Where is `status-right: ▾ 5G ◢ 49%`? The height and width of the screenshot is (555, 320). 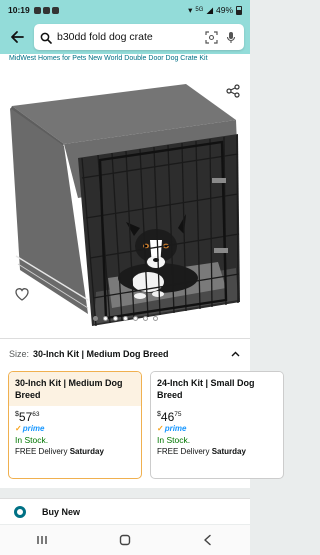 status-right: ▾ 5G ◢ 49% is located at coordinates (215, 10).